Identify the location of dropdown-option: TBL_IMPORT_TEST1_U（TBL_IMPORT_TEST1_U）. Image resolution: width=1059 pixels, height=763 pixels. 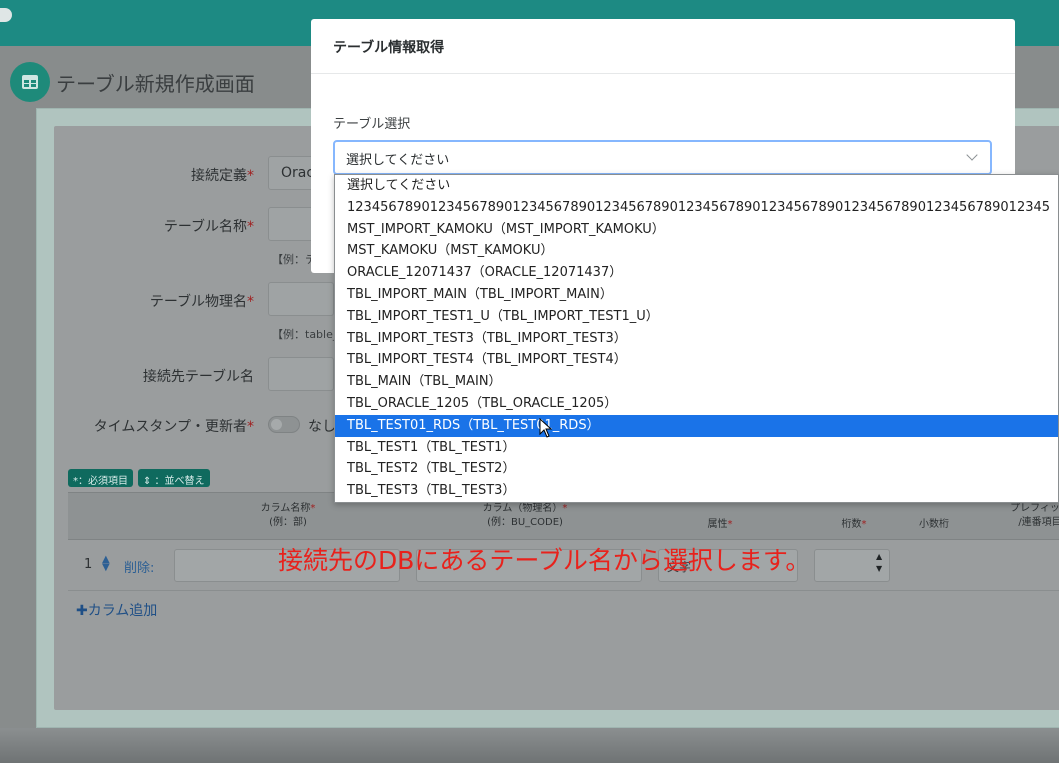
(696, 317).